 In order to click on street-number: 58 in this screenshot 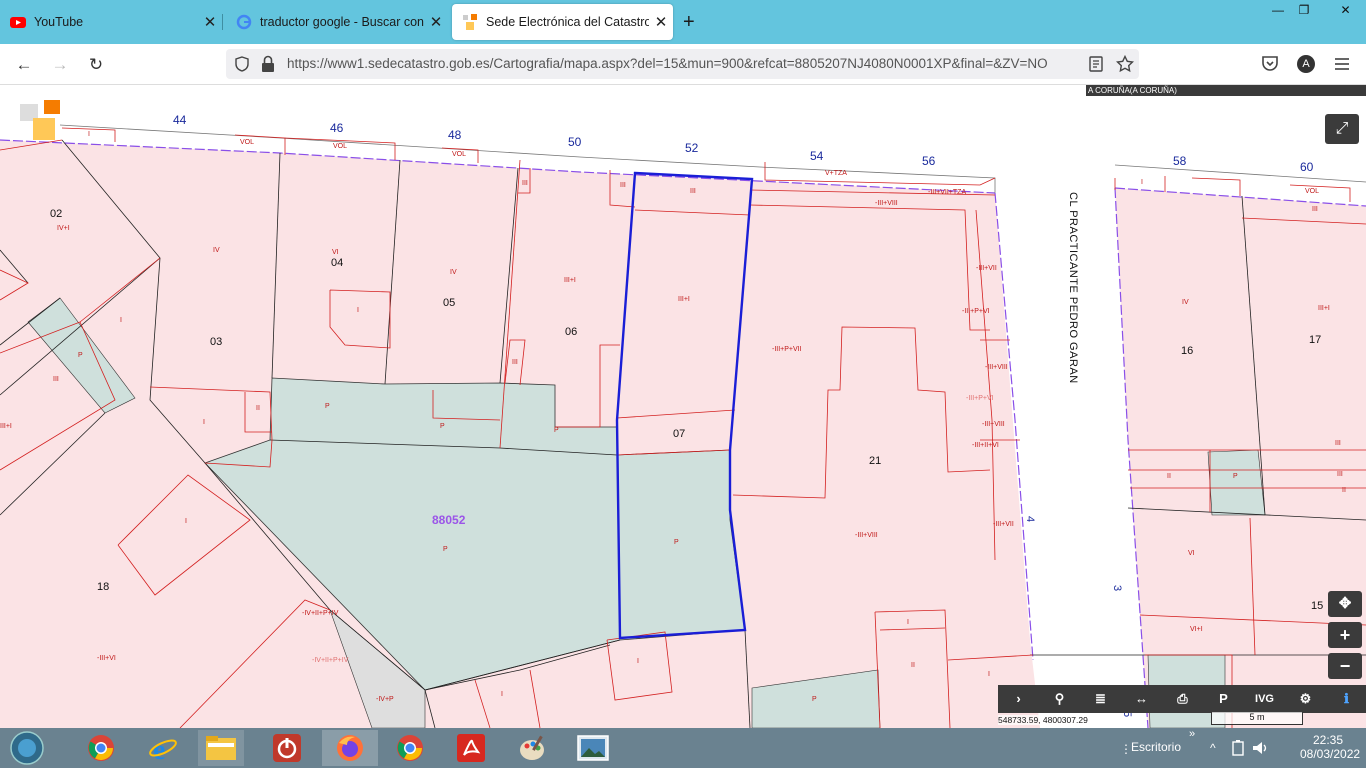, I will do `click(1180, 161)`.